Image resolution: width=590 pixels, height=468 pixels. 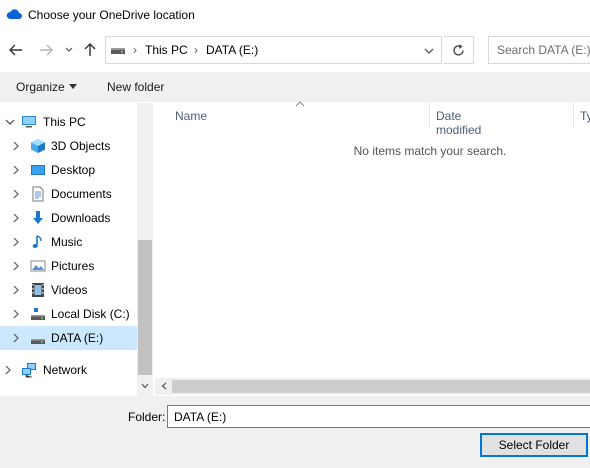 I want to click on music-icon, so click(x=37, y=241).